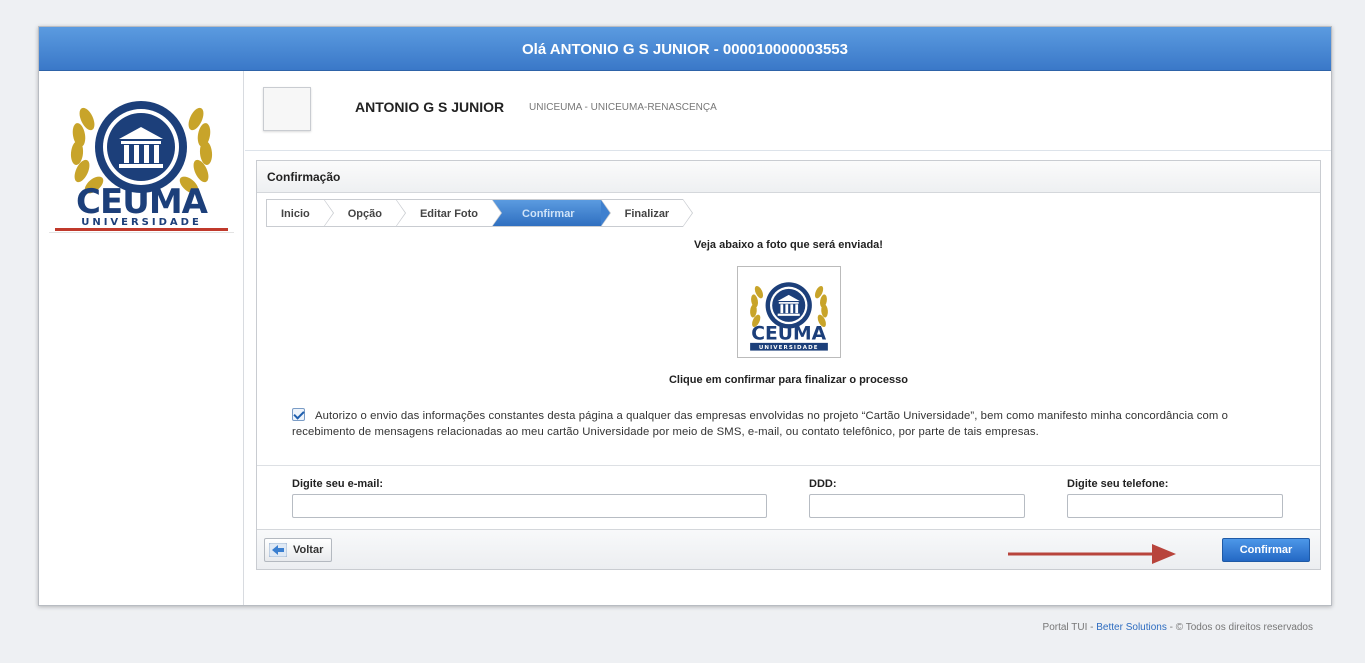  What do you see at coordinates (1266, 550) in the screenshot?
I see `confirm-button: Confirmar` at bounding box center [1266, 550].